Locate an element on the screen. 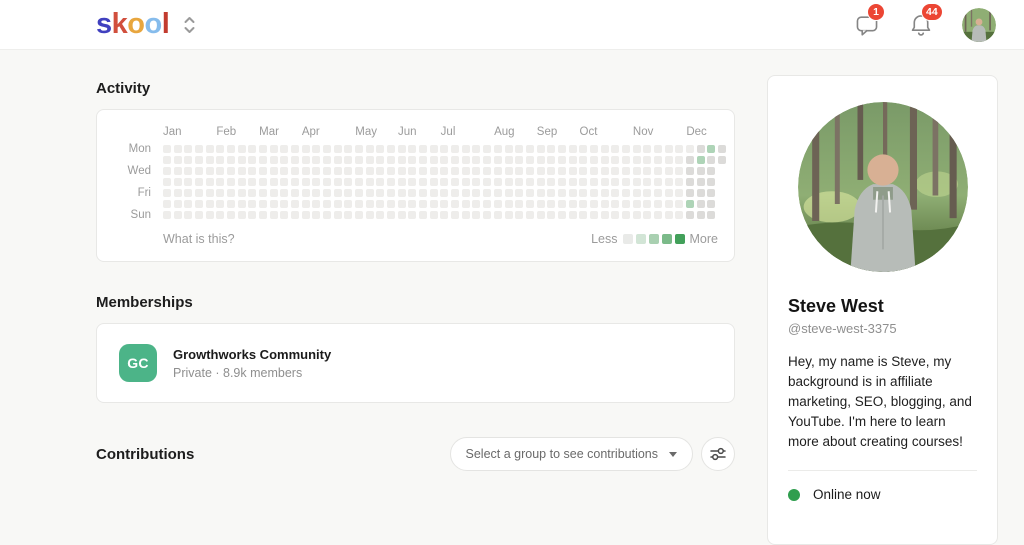 This screenshot has width=1024, height=545. notifications-button: 44 is located at coordinates (925, 20).